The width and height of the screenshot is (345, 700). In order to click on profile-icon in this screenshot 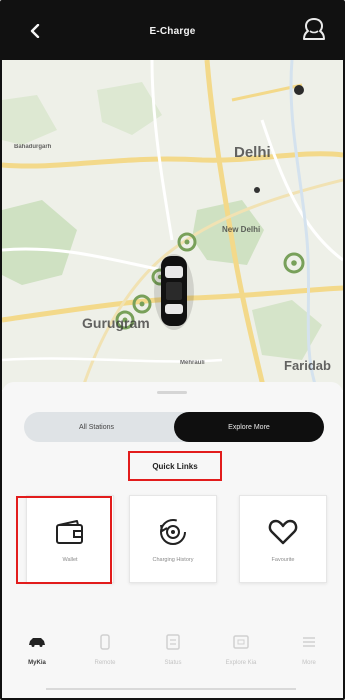, I will do `click(314, 29)`.